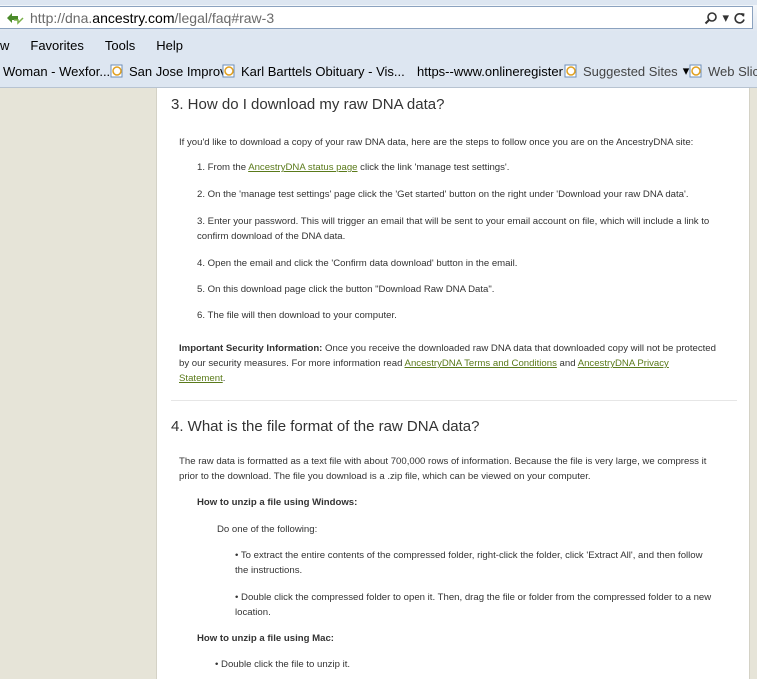  I want to click on mac-unzip-heading: How to unzip a file using Mac:, so click(265, 638).